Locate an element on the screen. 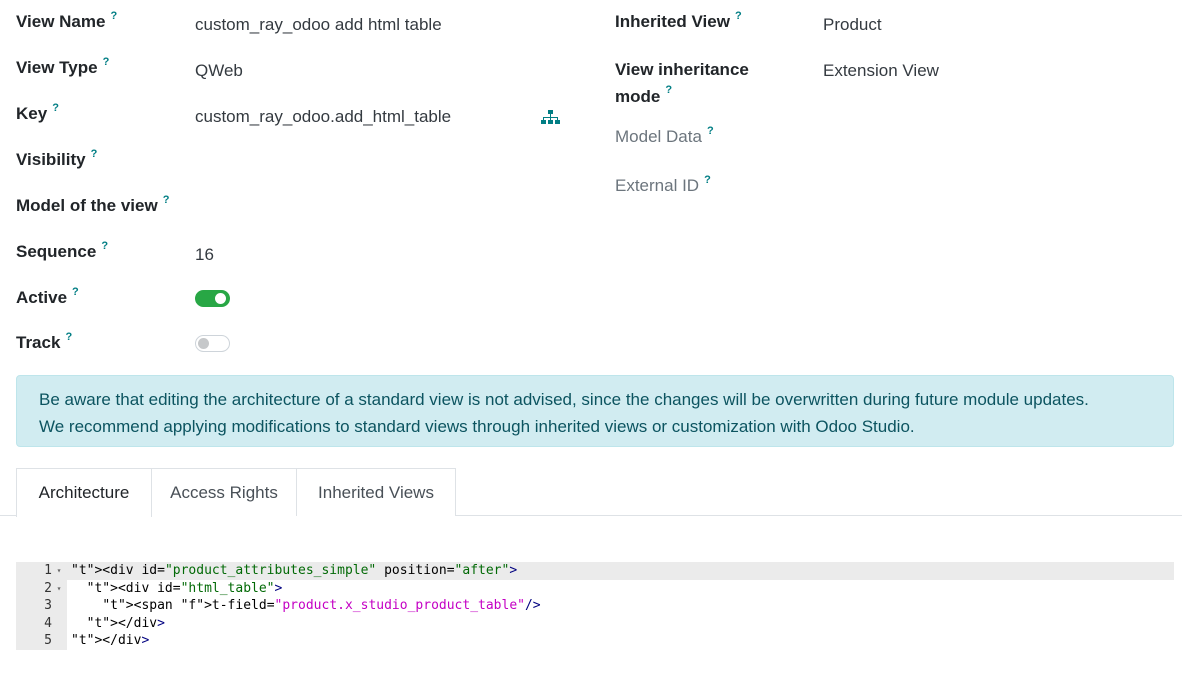  inheritance-mode-label: View inheritance mode? is located at coordinates (682, 83).